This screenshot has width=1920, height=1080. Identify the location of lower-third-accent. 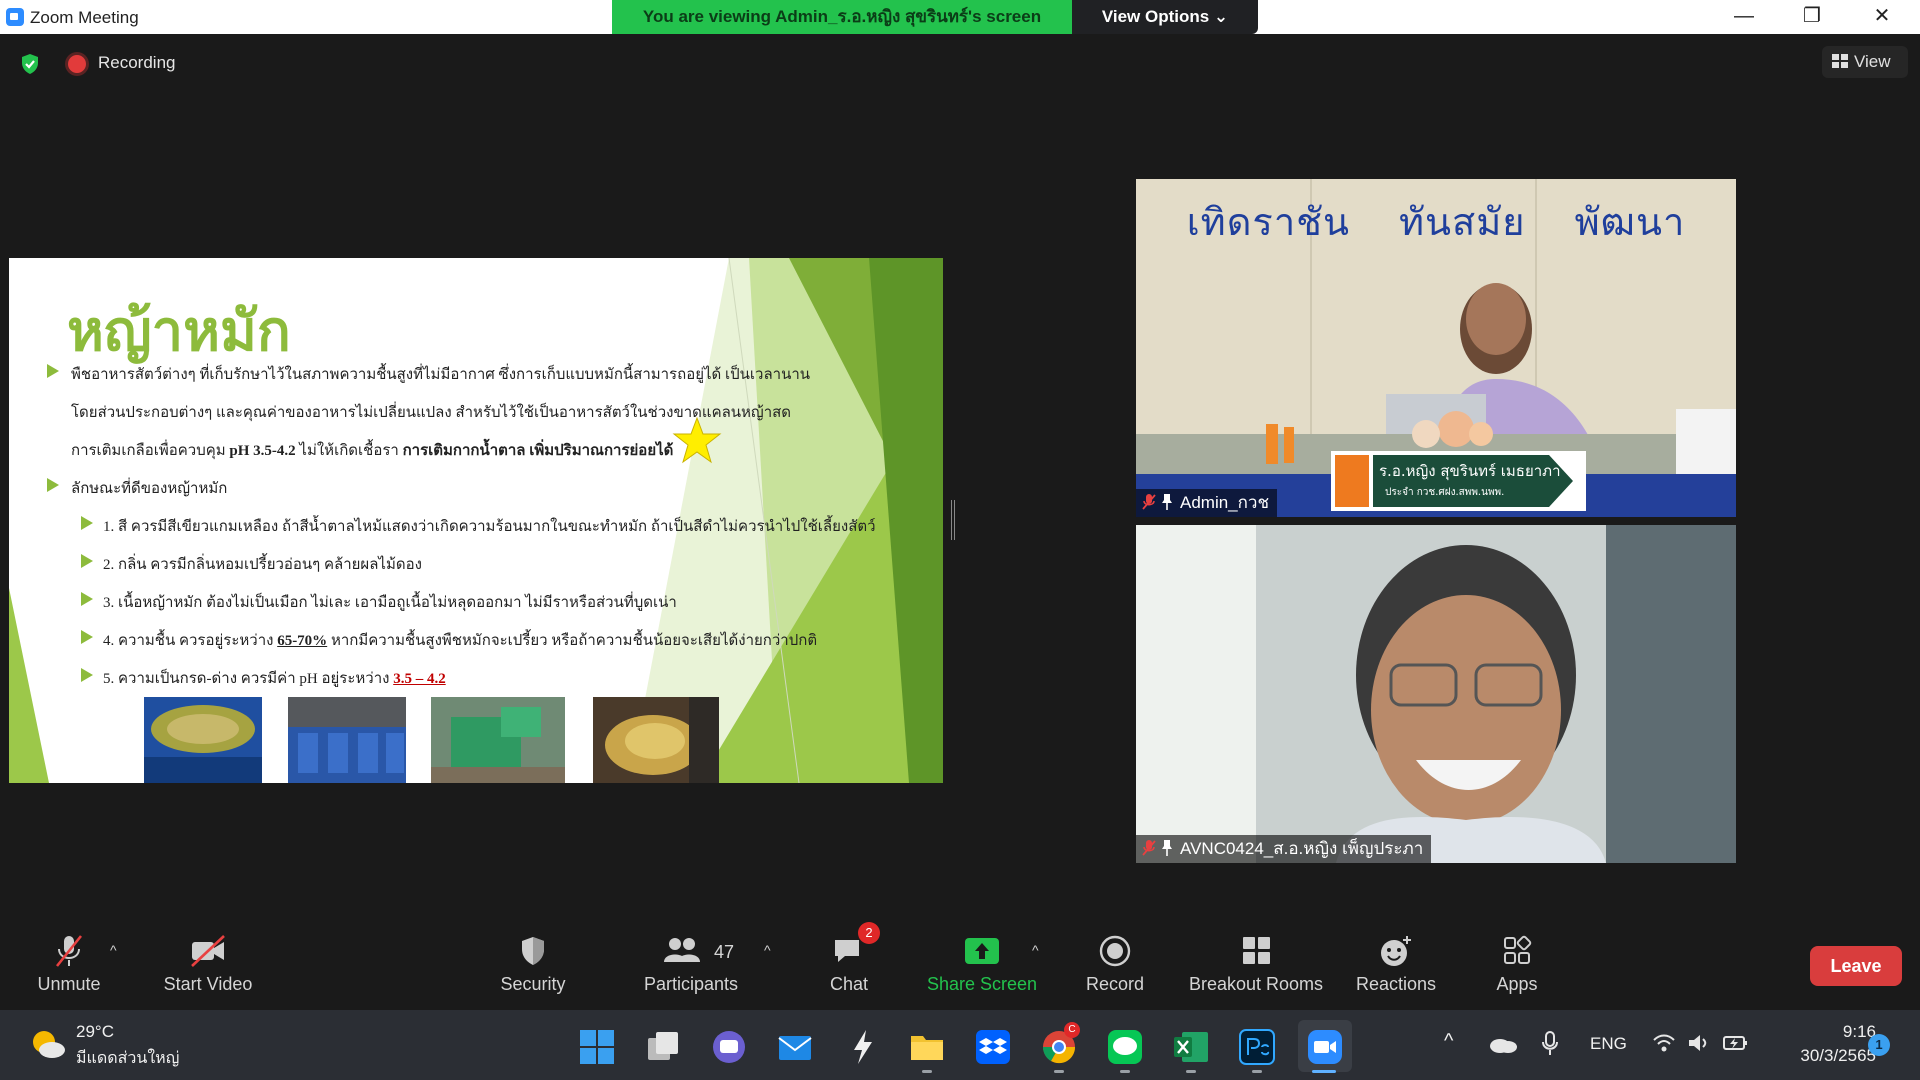
(1352, 481).